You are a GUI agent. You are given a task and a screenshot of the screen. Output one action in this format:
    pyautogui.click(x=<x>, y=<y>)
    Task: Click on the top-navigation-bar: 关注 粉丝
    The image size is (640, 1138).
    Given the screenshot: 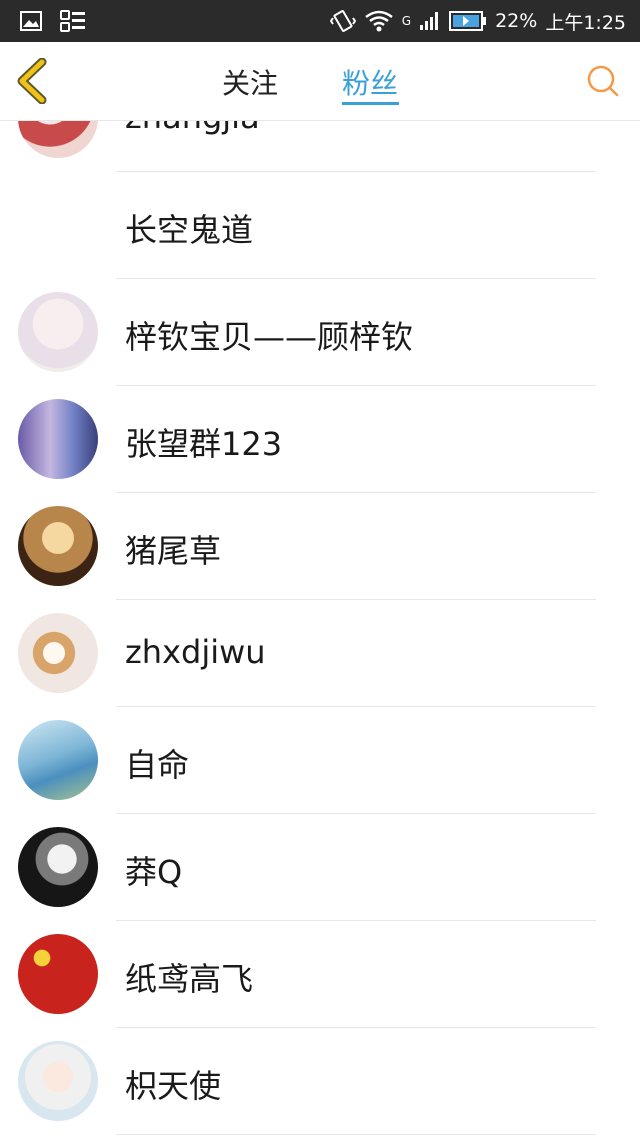 What is the action you would take?
    pyautogui.click(x=320, y=81)
    